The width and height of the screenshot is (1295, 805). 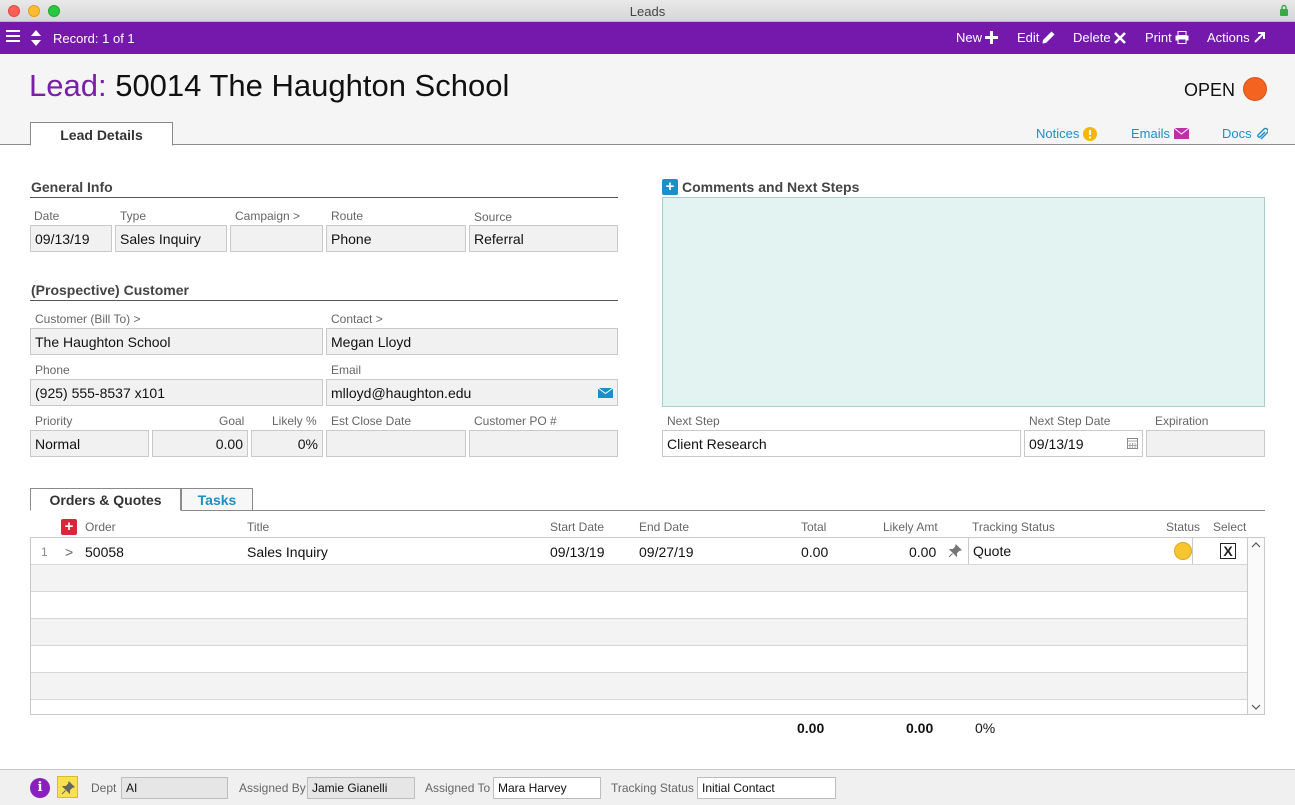 I want to click on contact-field: Megan Lloyd, so click(x=472, y=341).